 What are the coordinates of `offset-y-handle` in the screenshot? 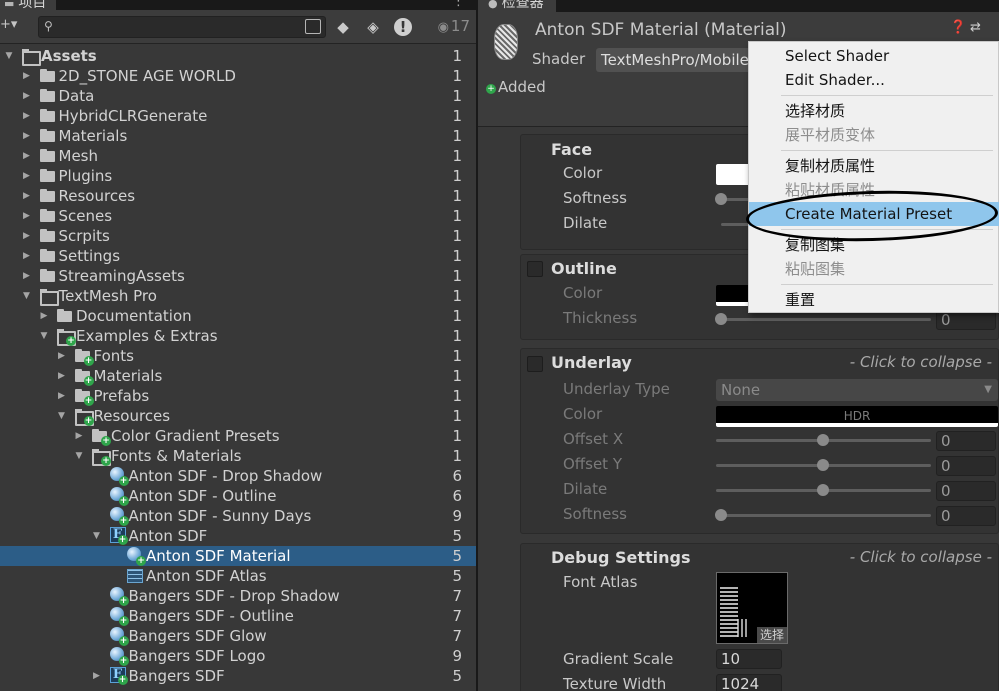 It's located at (823, 465).